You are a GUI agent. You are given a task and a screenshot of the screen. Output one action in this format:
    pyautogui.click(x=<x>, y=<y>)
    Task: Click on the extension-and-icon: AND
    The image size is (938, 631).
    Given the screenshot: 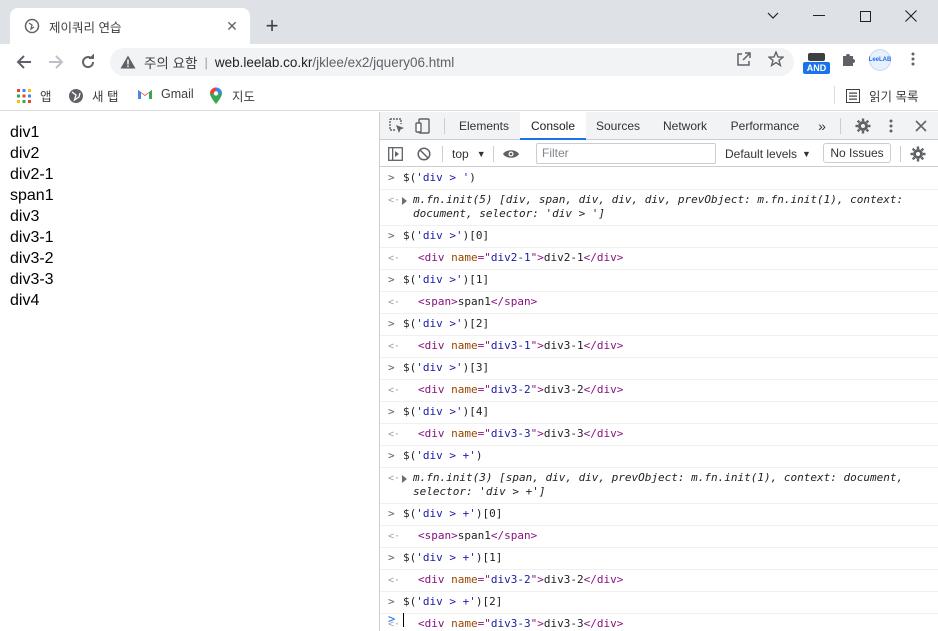 What is the action you would take?
    pyautogui.click(x=816, y=64)
    